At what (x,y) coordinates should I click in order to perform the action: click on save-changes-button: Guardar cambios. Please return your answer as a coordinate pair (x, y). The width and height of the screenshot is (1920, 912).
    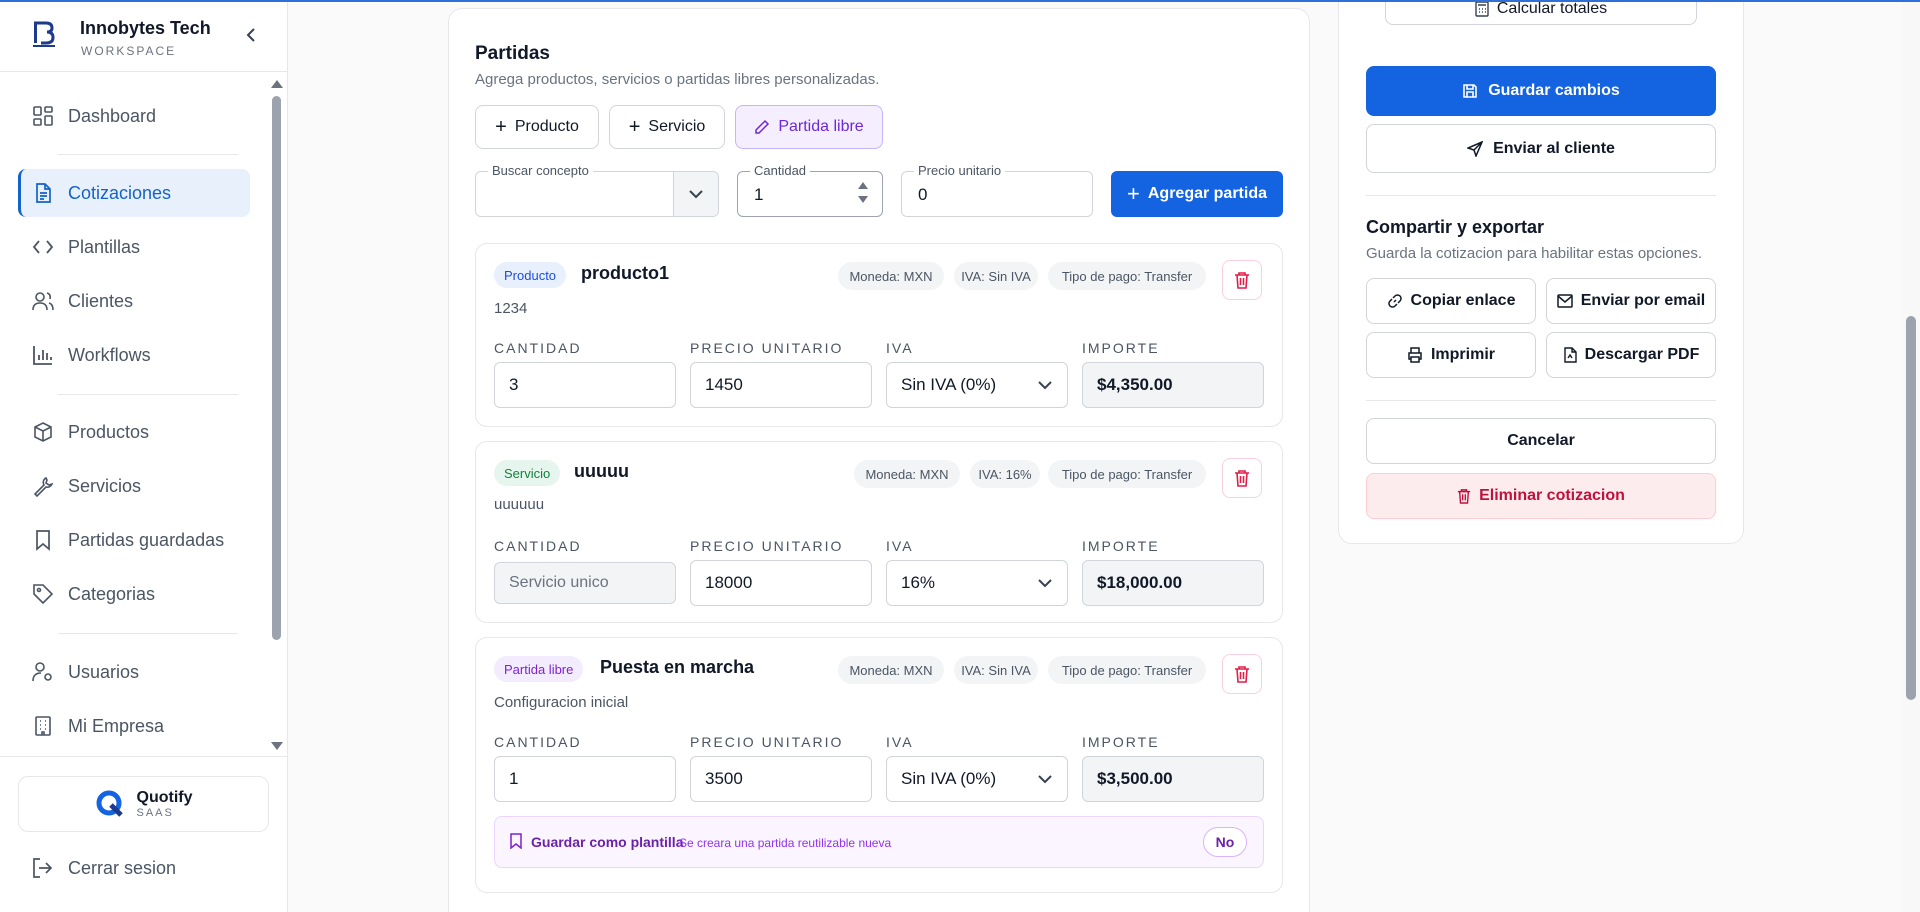
    Looking at the image, I should click on (1541, 91).